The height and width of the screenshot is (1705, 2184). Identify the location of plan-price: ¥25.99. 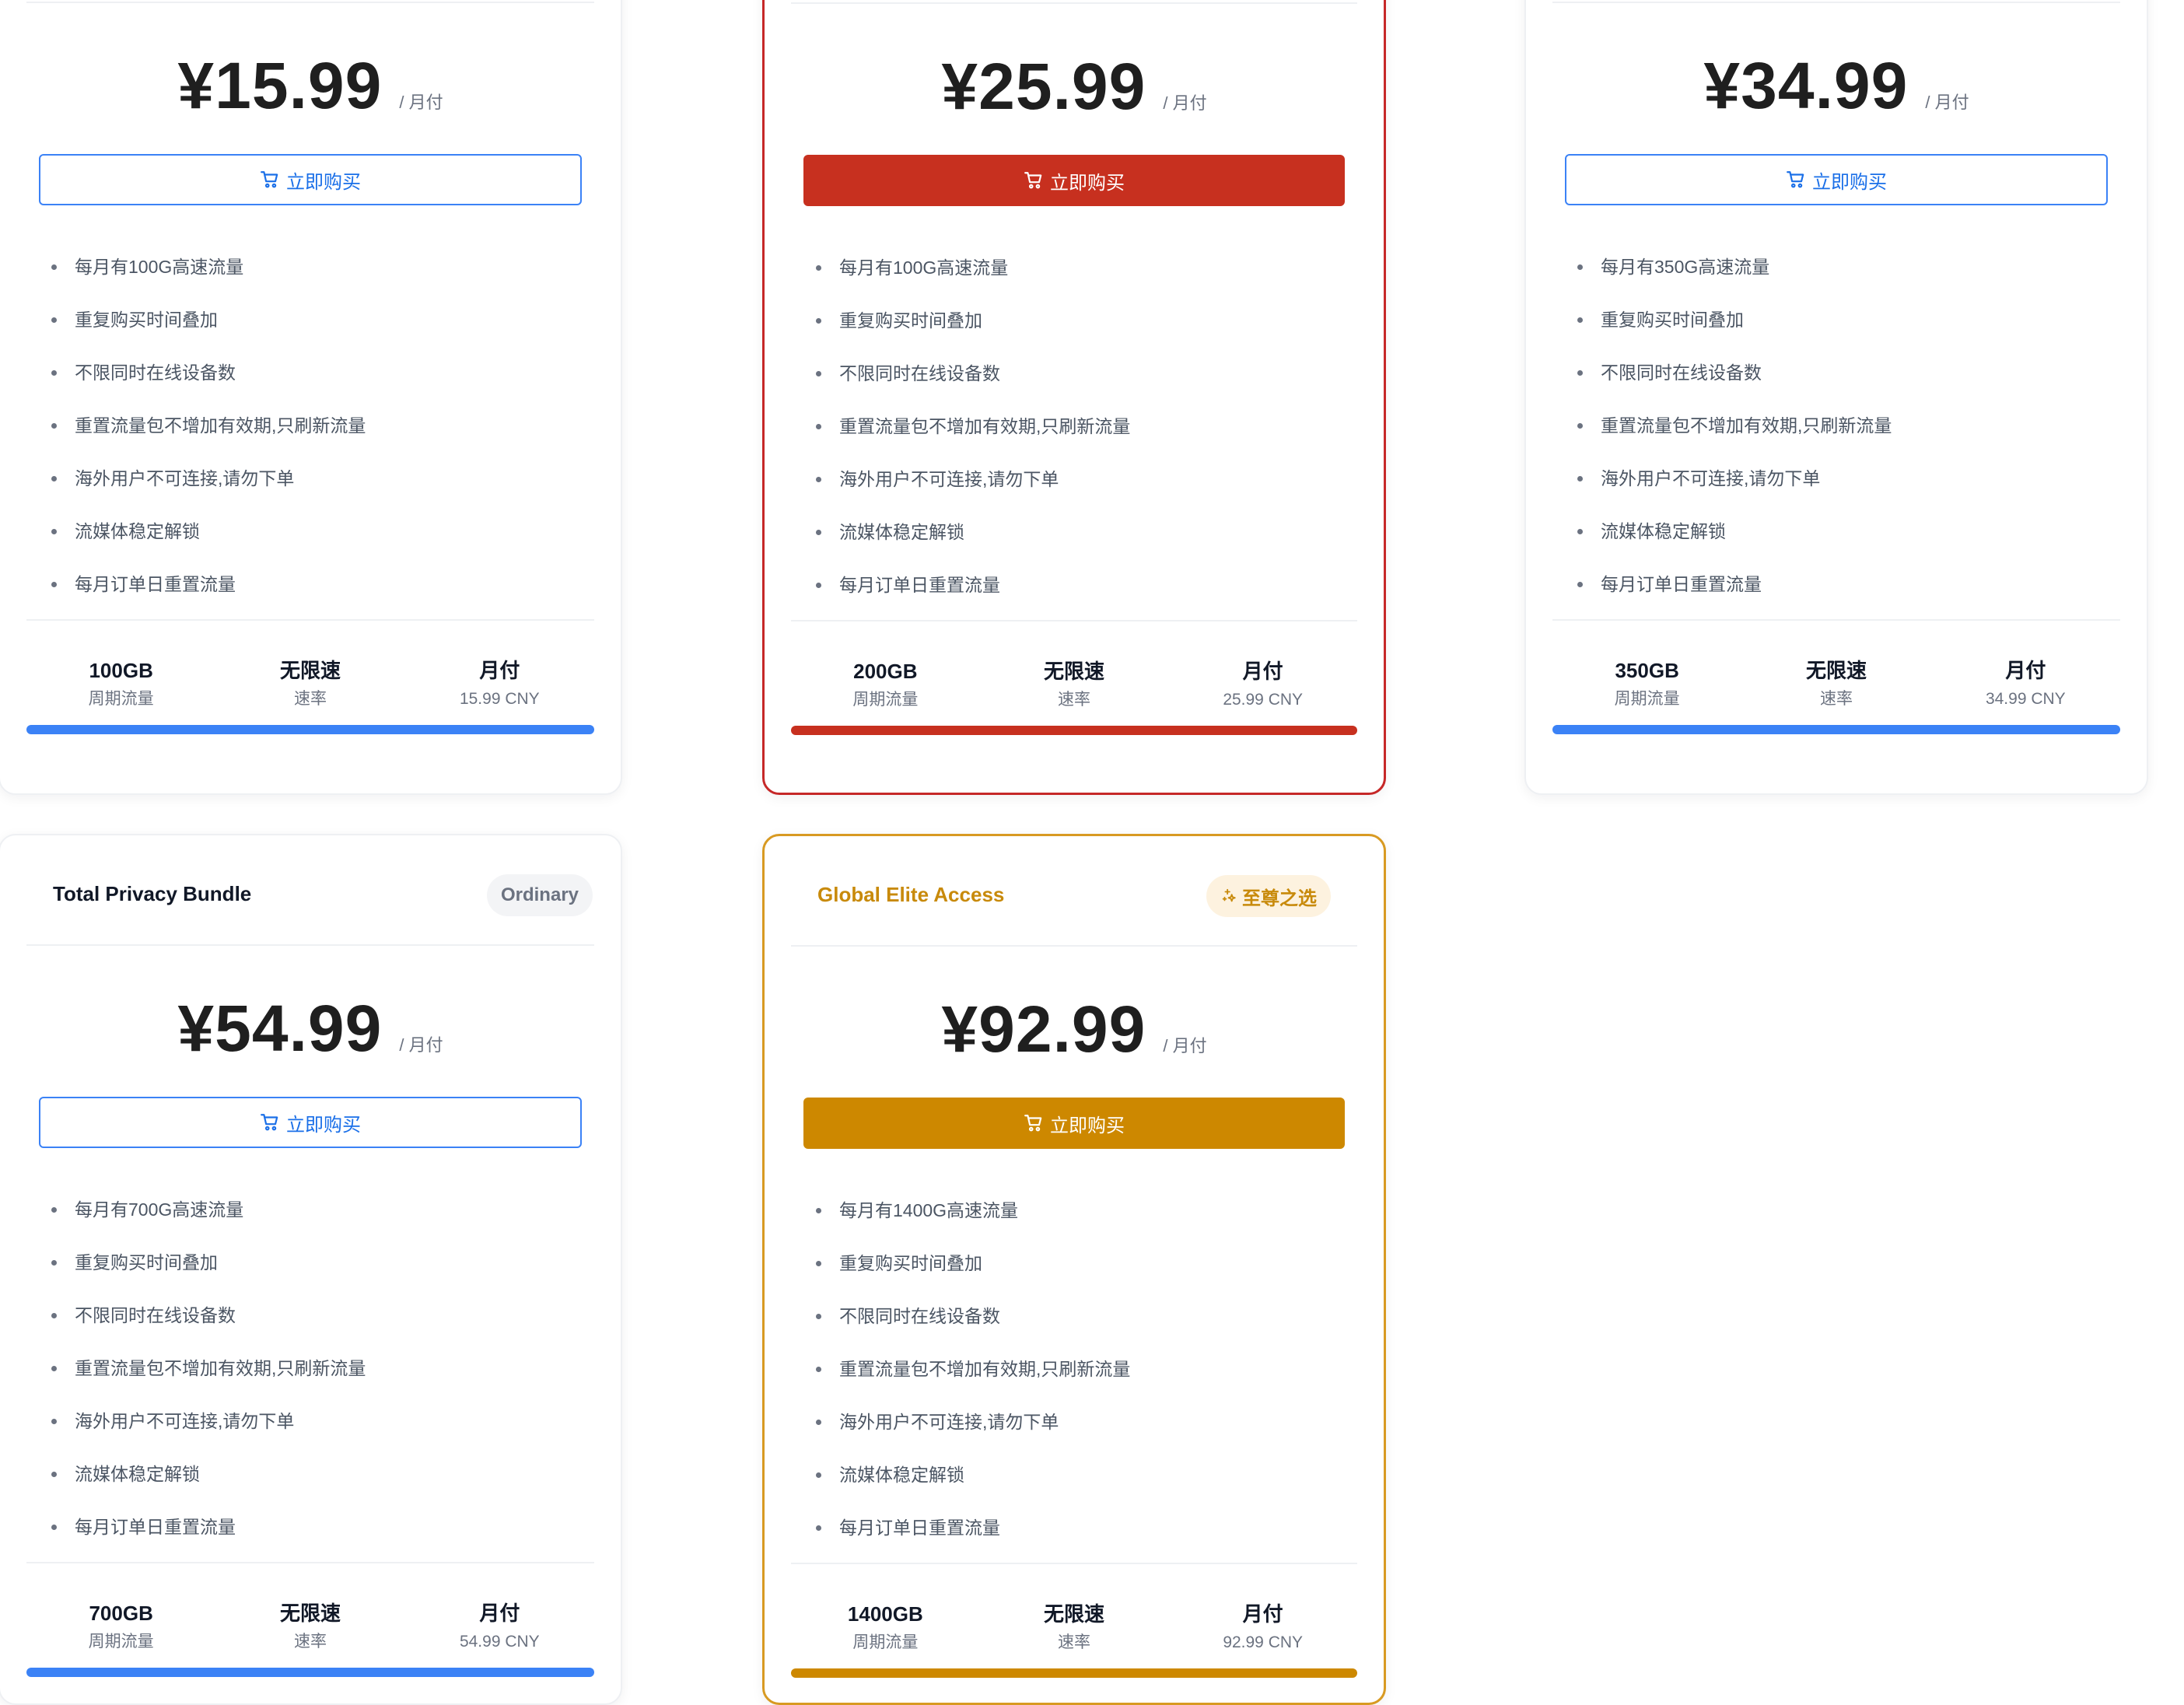
(1044, 86).